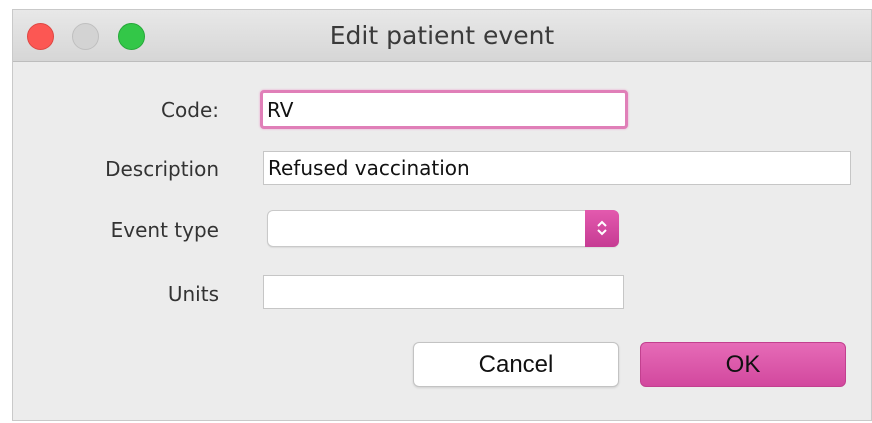 The height and width of the screenshot is (423, 872). What do you see at coordinates (443, 228) in the screenshot?
I see `event-type-select` at bounding box center [443, 228].